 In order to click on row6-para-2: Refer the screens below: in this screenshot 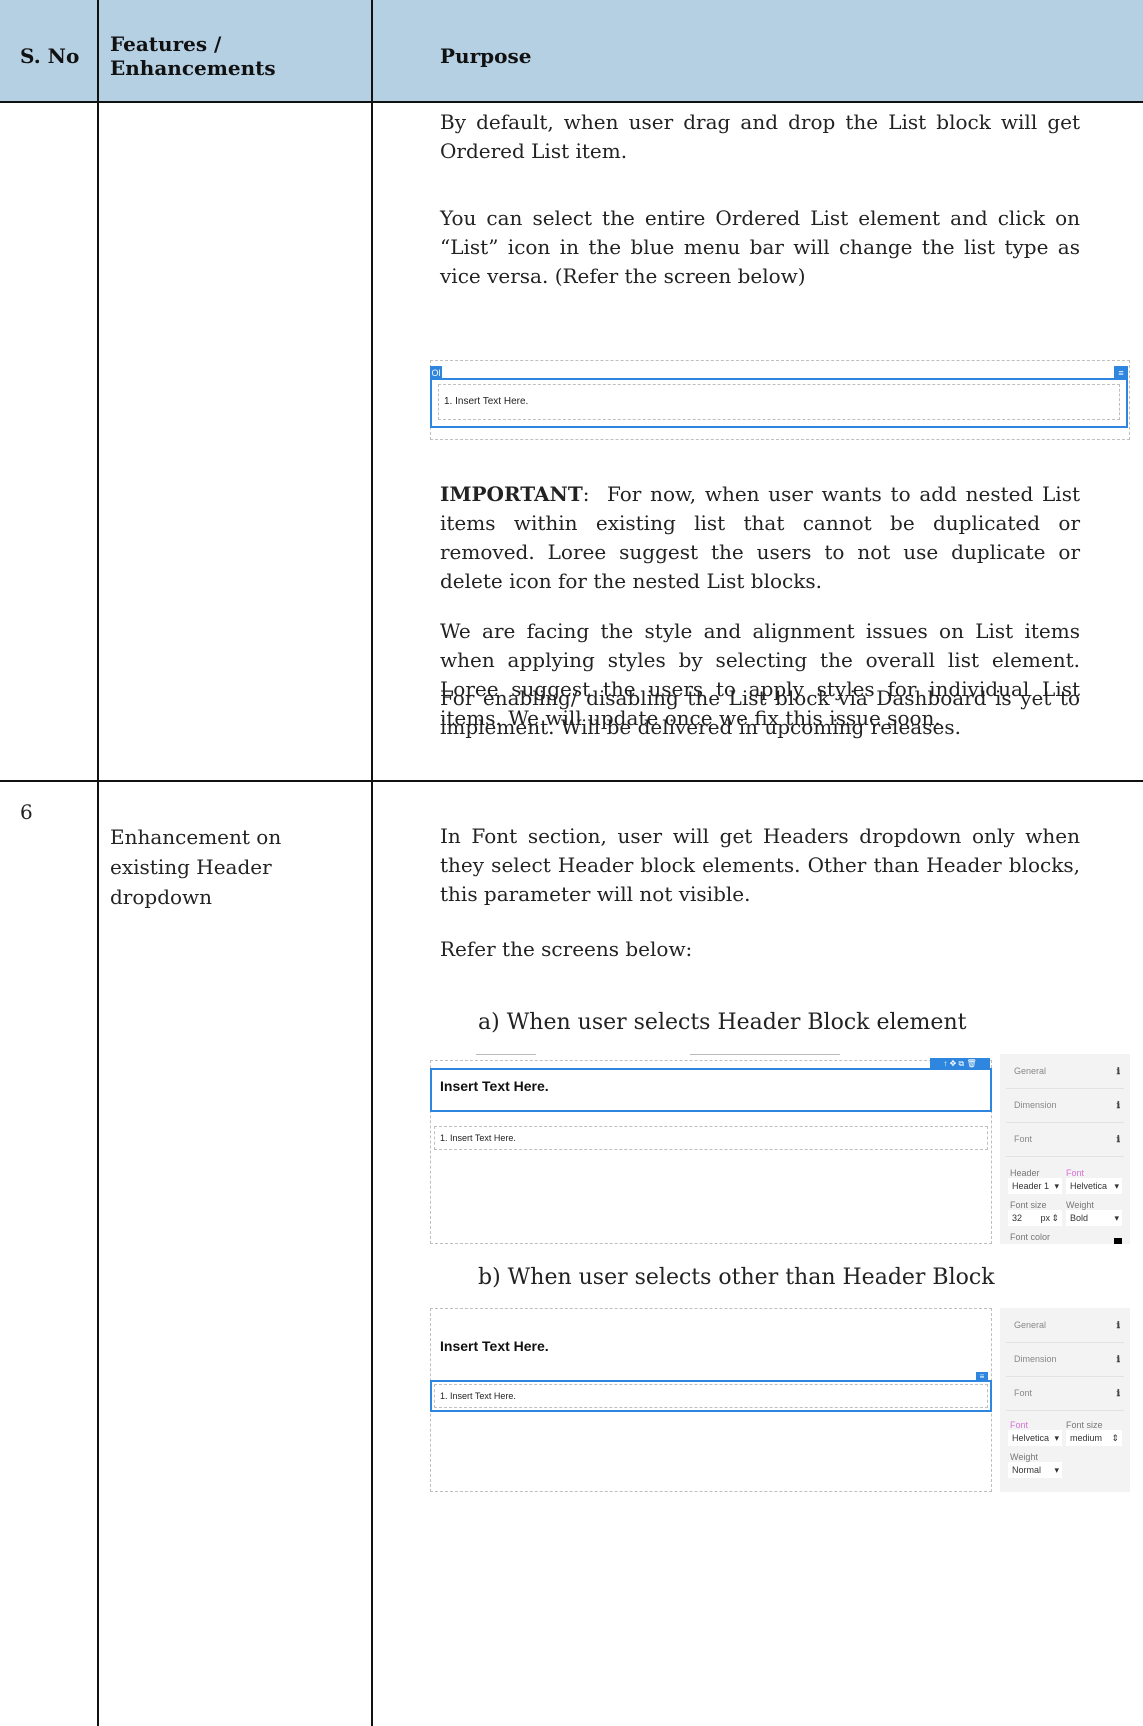, I will do `click(566, 949)`.